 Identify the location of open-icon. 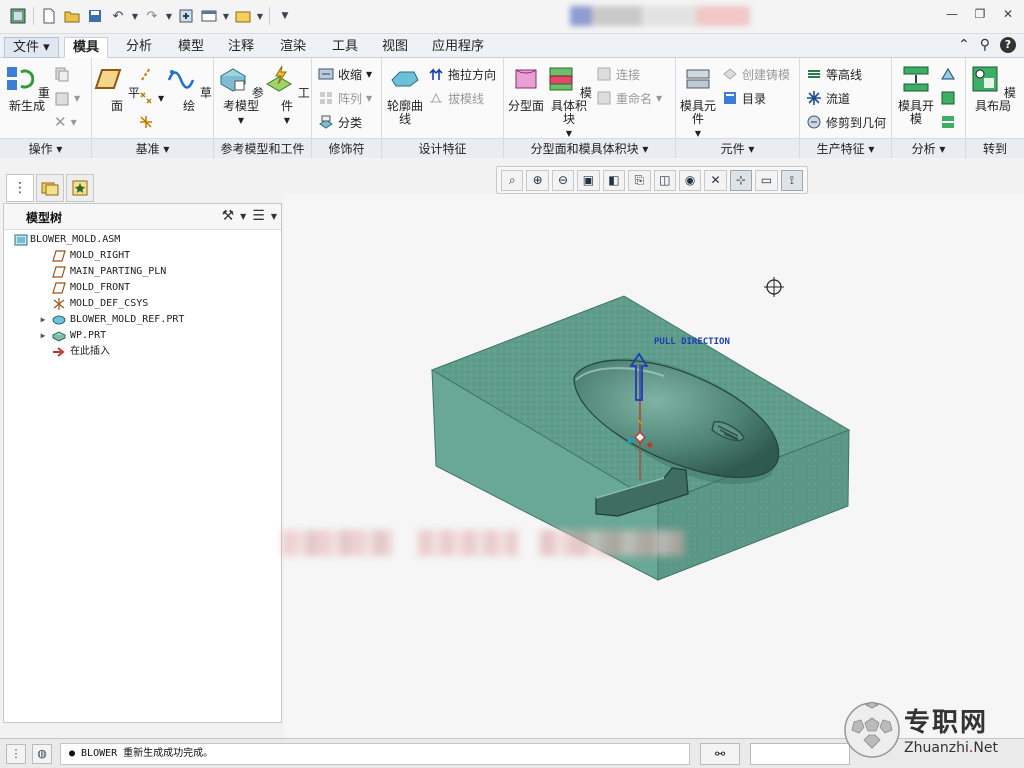
(72, 16).